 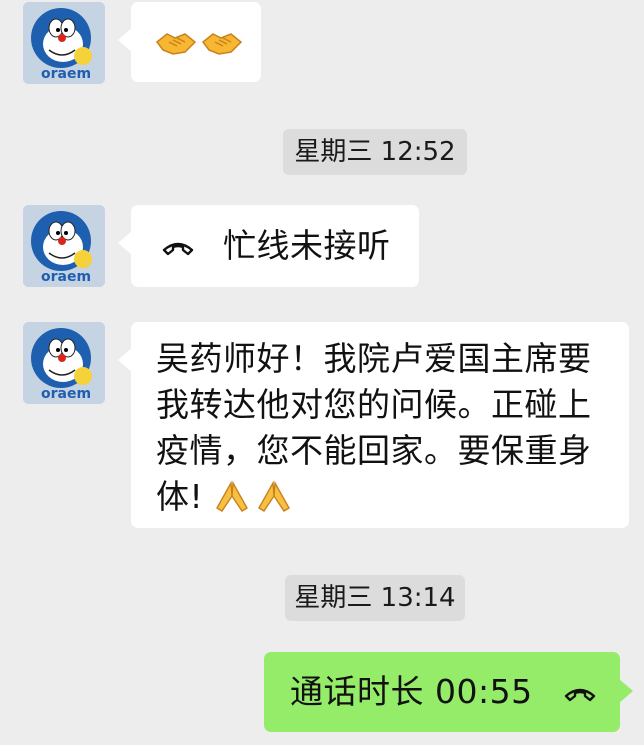 I want to click on message-line: 体!, so click(x=180, y=496).